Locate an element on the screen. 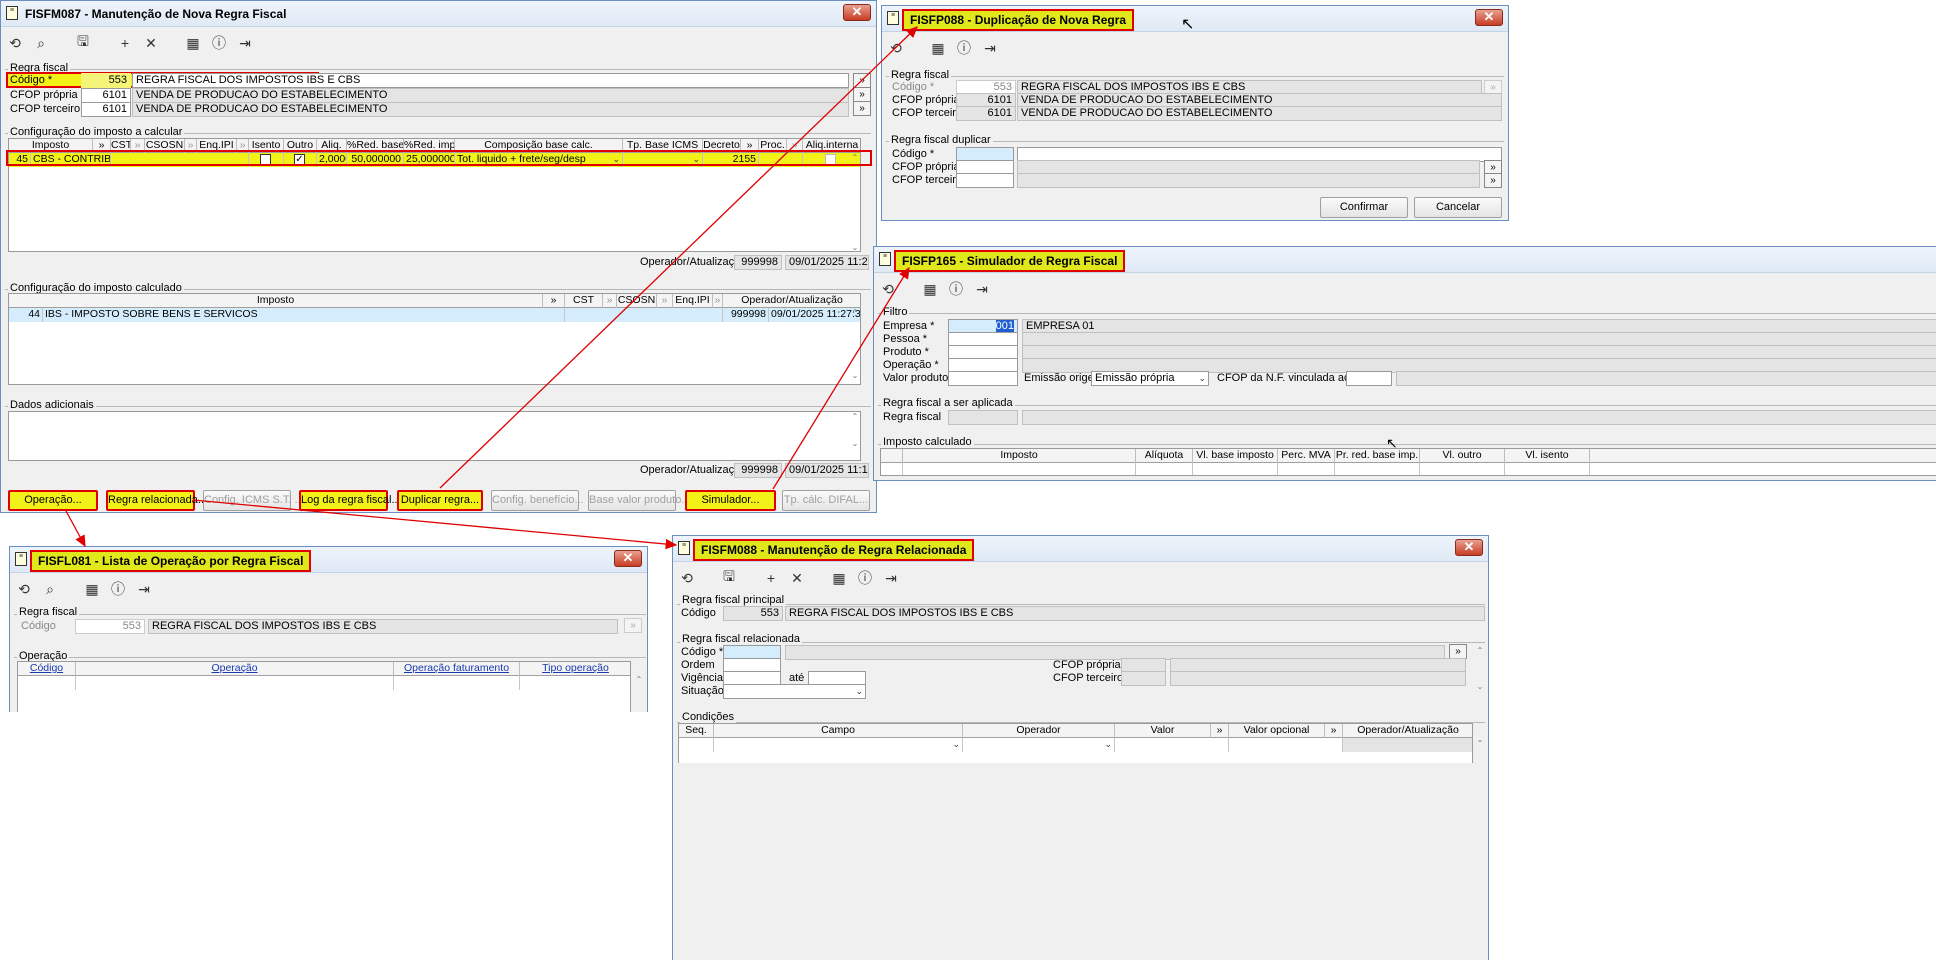 The height and width of the screenshot is (960, 1936). valor-produto-input is located at coordinates (983, 378).